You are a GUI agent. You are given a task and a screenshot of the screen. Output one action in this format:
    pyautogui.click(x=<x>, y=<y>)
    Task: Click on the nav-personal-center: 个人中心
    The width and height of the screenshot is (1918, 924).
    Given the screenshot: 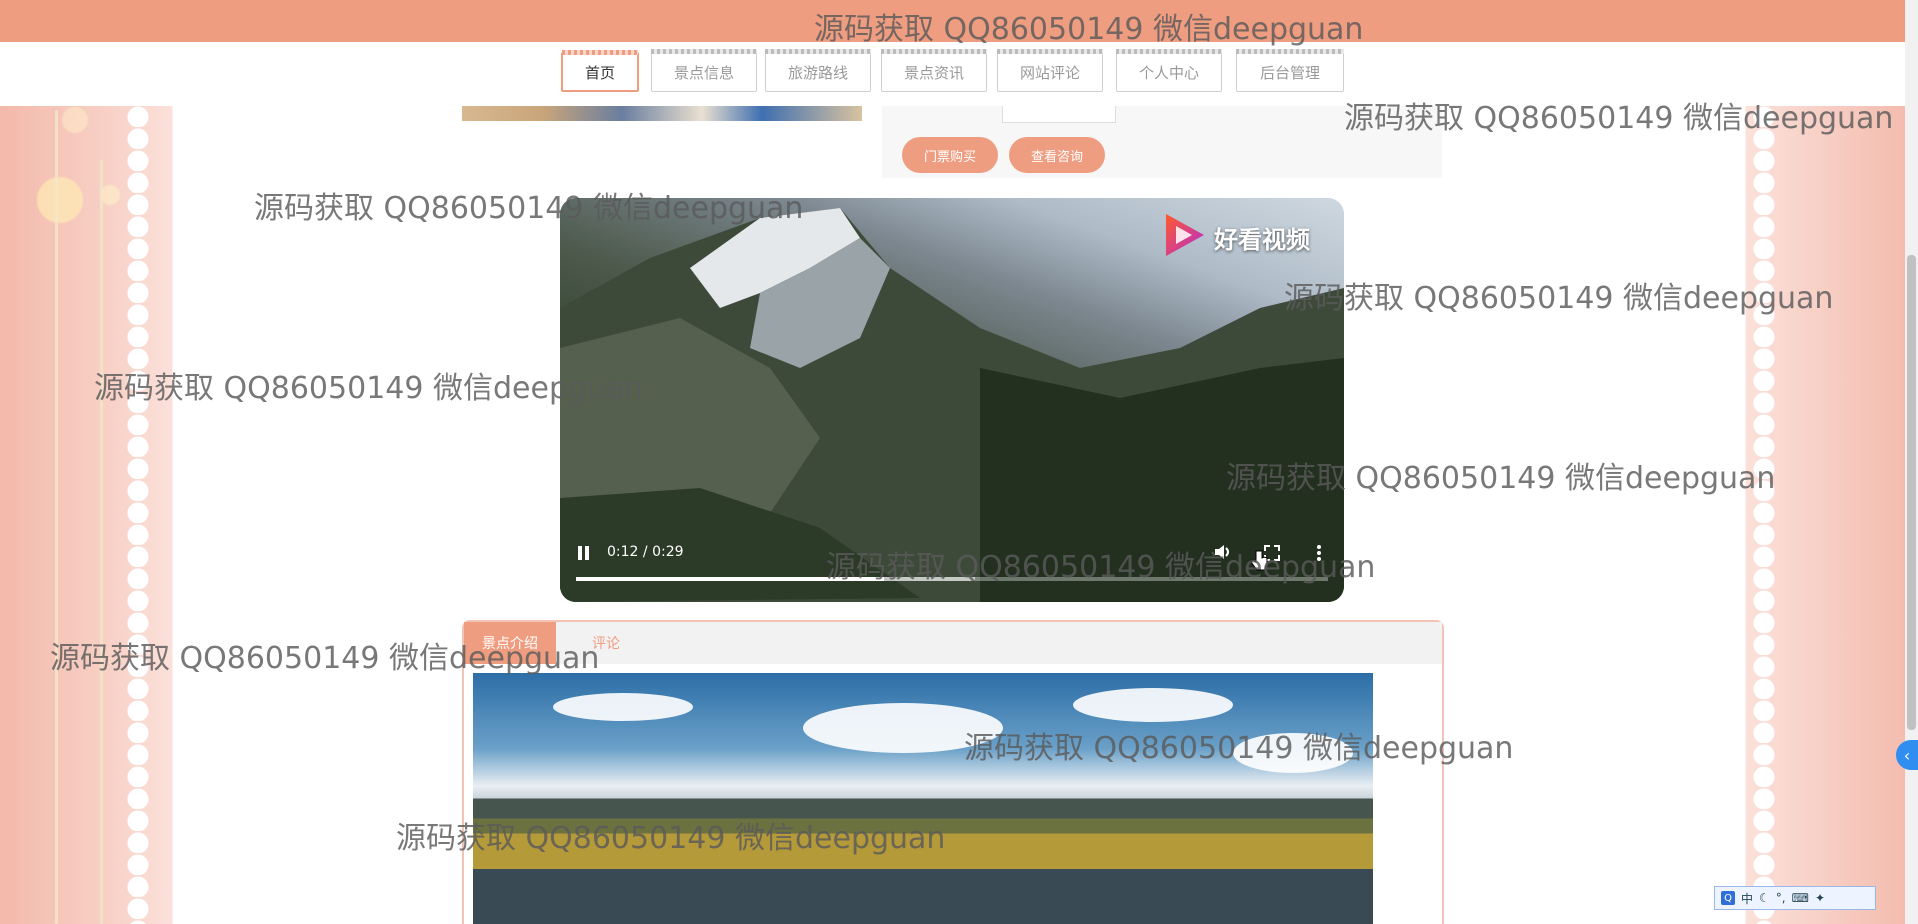 What is the action you would take?
    pyautogui.click(x=1169, y=70)
    